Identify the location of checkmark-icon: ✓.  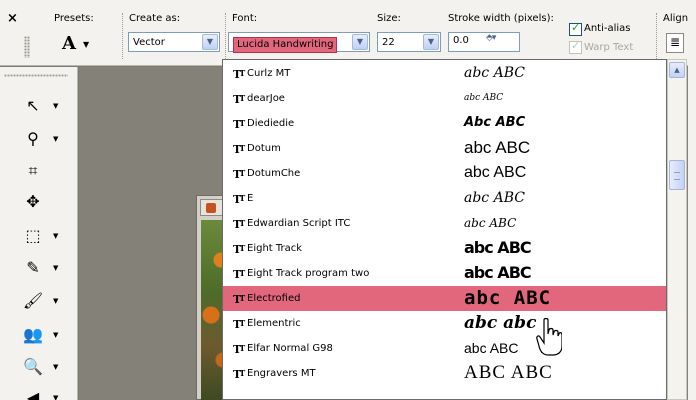
(576, 27).